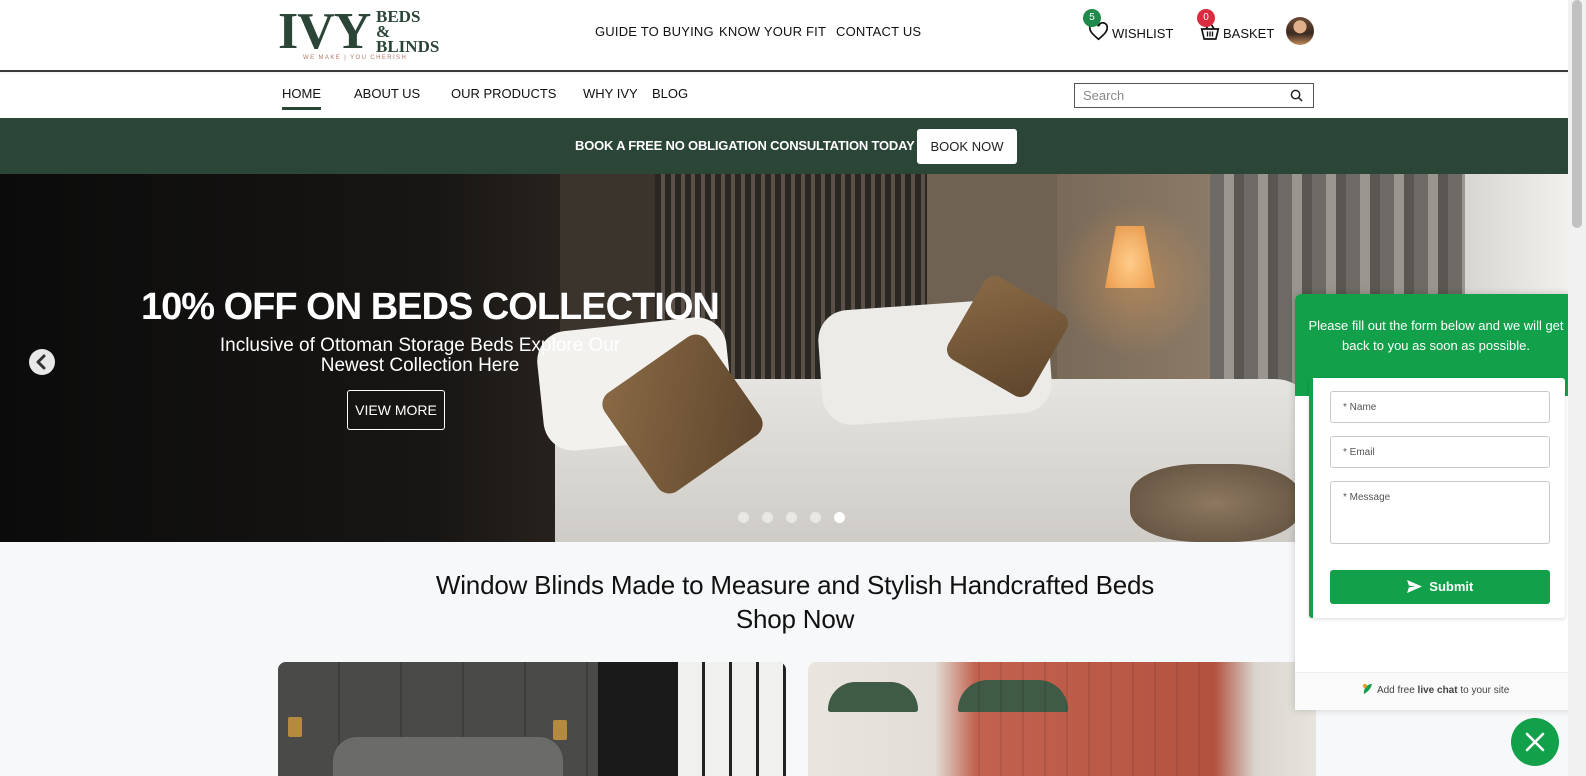 The width and height of the screenshot is (1586, 776). What do you see at coordinates (1483, 690) in the screenshot?
I see `footer-text-suffix: to your site` at bounding box center [1483, 690].